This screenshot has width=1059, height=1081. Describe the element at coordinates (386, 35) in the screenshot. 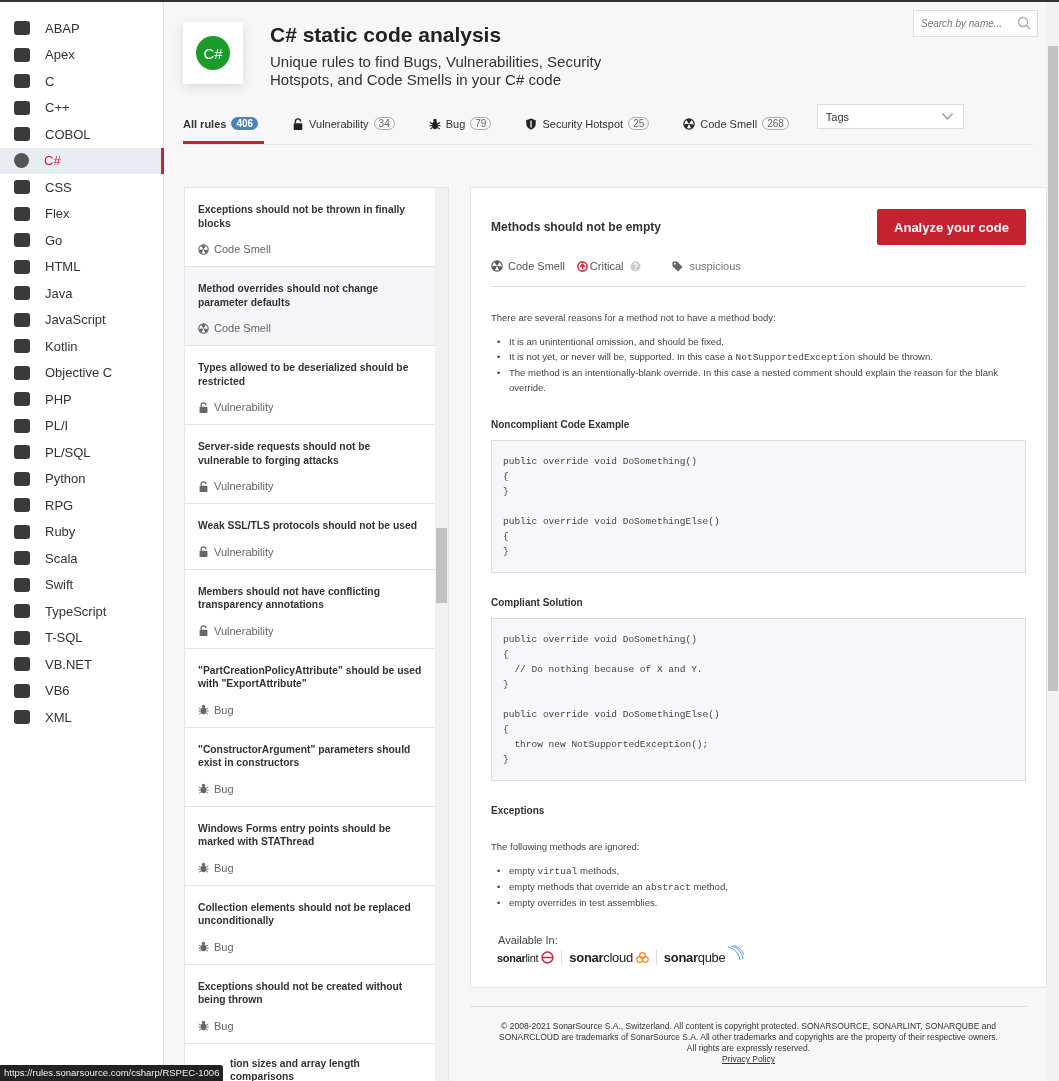

I see `page-title: C# static code analysis` at that location.